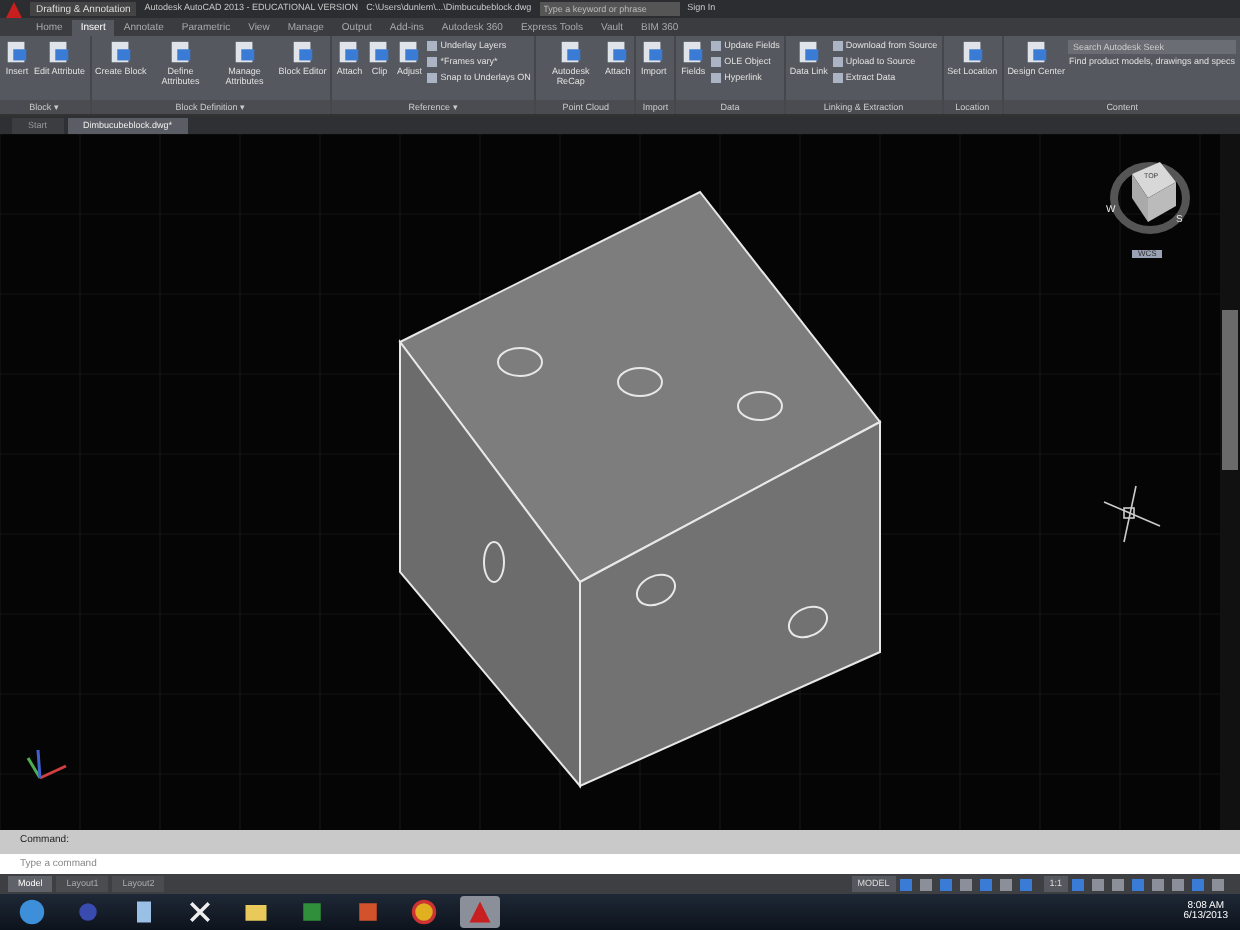 The width and height of the screenshot is (1240, 930). What do you see at coordinates (1132, 514) in the screenshot?
I see `crosshair-cursor` at bounding box center [1132, 514].